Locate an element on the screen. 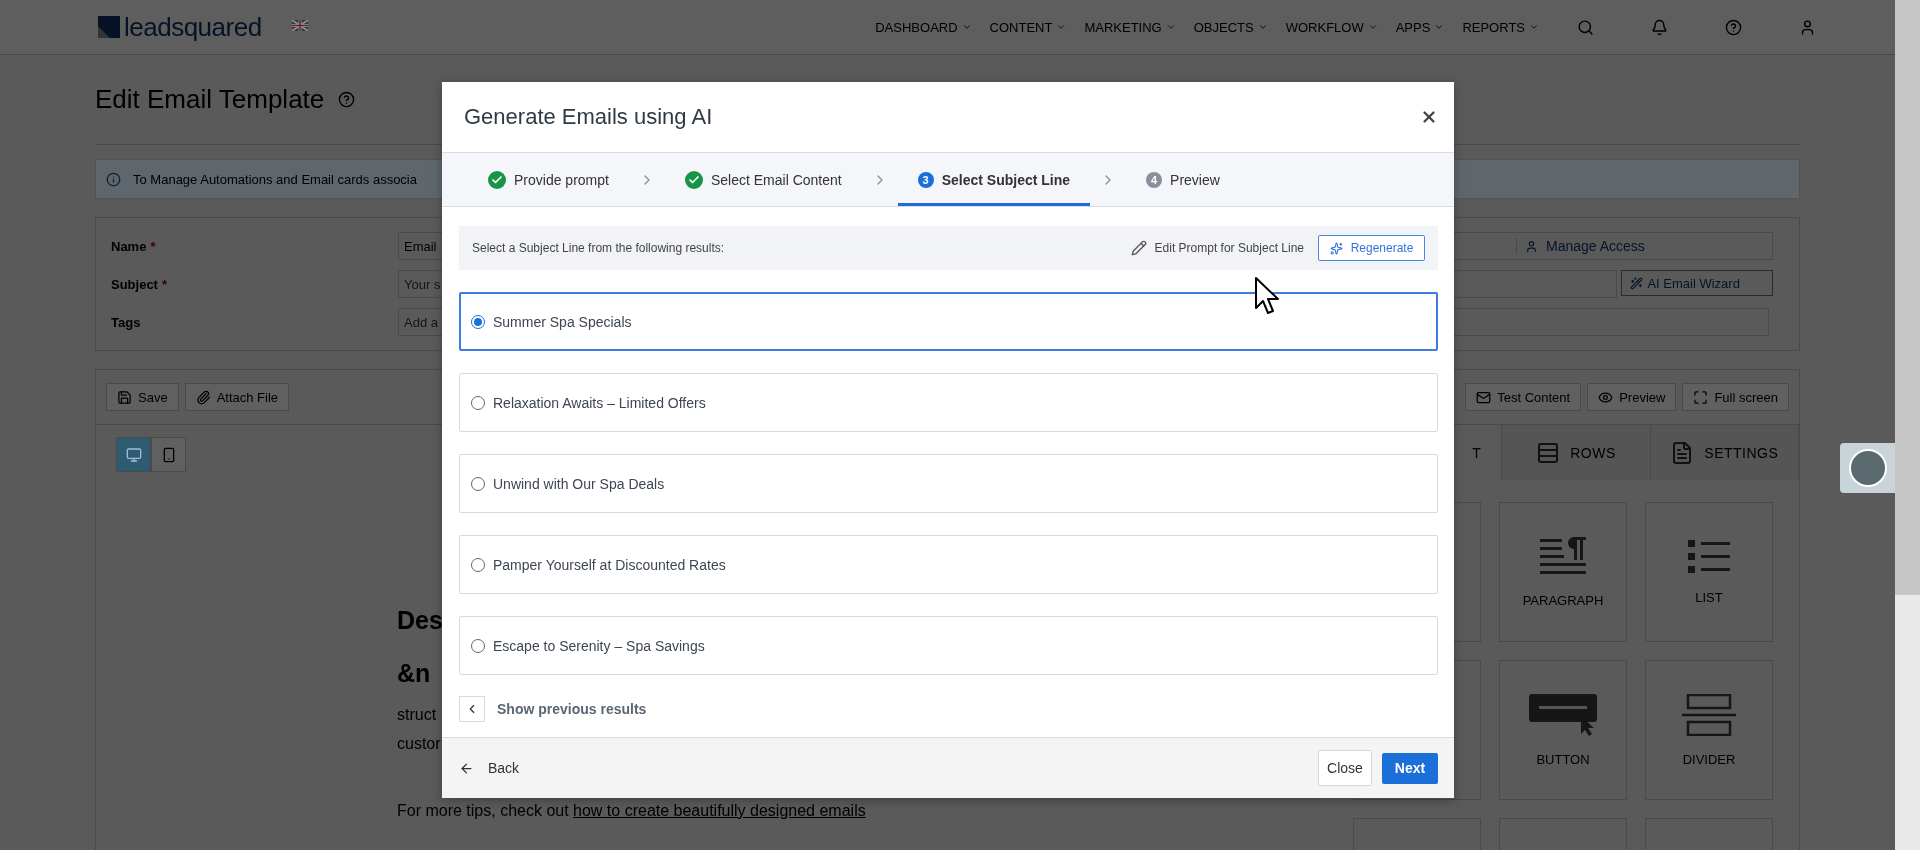 This screenshot has width=1920, height=850. email-heading: Des is located at coordinates (420, 620).